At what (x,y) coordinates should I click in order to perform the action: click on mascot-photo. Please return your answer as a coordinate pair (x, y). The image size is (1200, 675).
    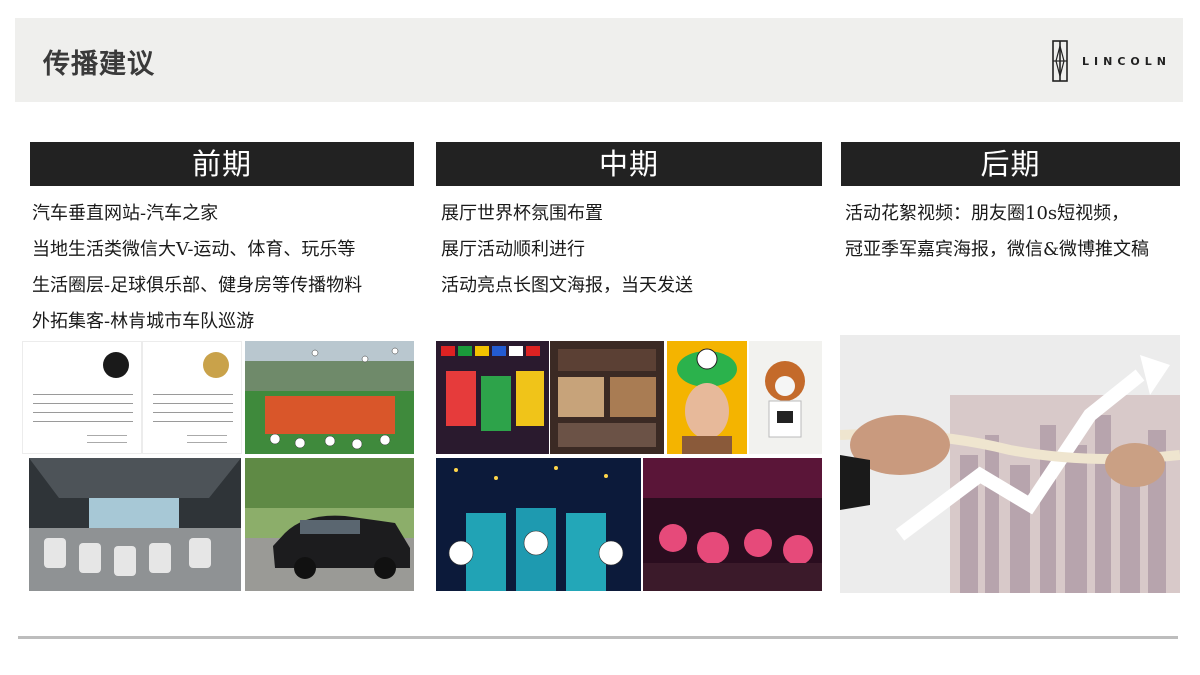
    Looking at the image, I should click on (785, 397).